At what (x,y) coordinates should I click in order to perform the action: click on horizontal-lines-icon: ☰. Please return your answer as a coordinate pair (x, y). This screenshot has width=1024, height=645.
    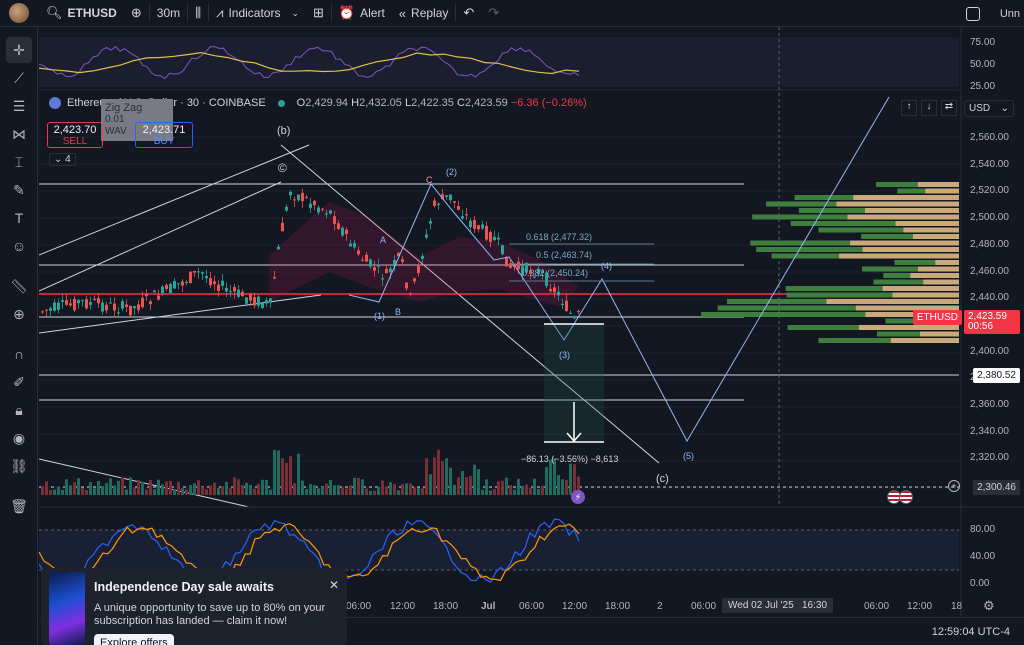
    Looking at the image, I should click on (19, 106).